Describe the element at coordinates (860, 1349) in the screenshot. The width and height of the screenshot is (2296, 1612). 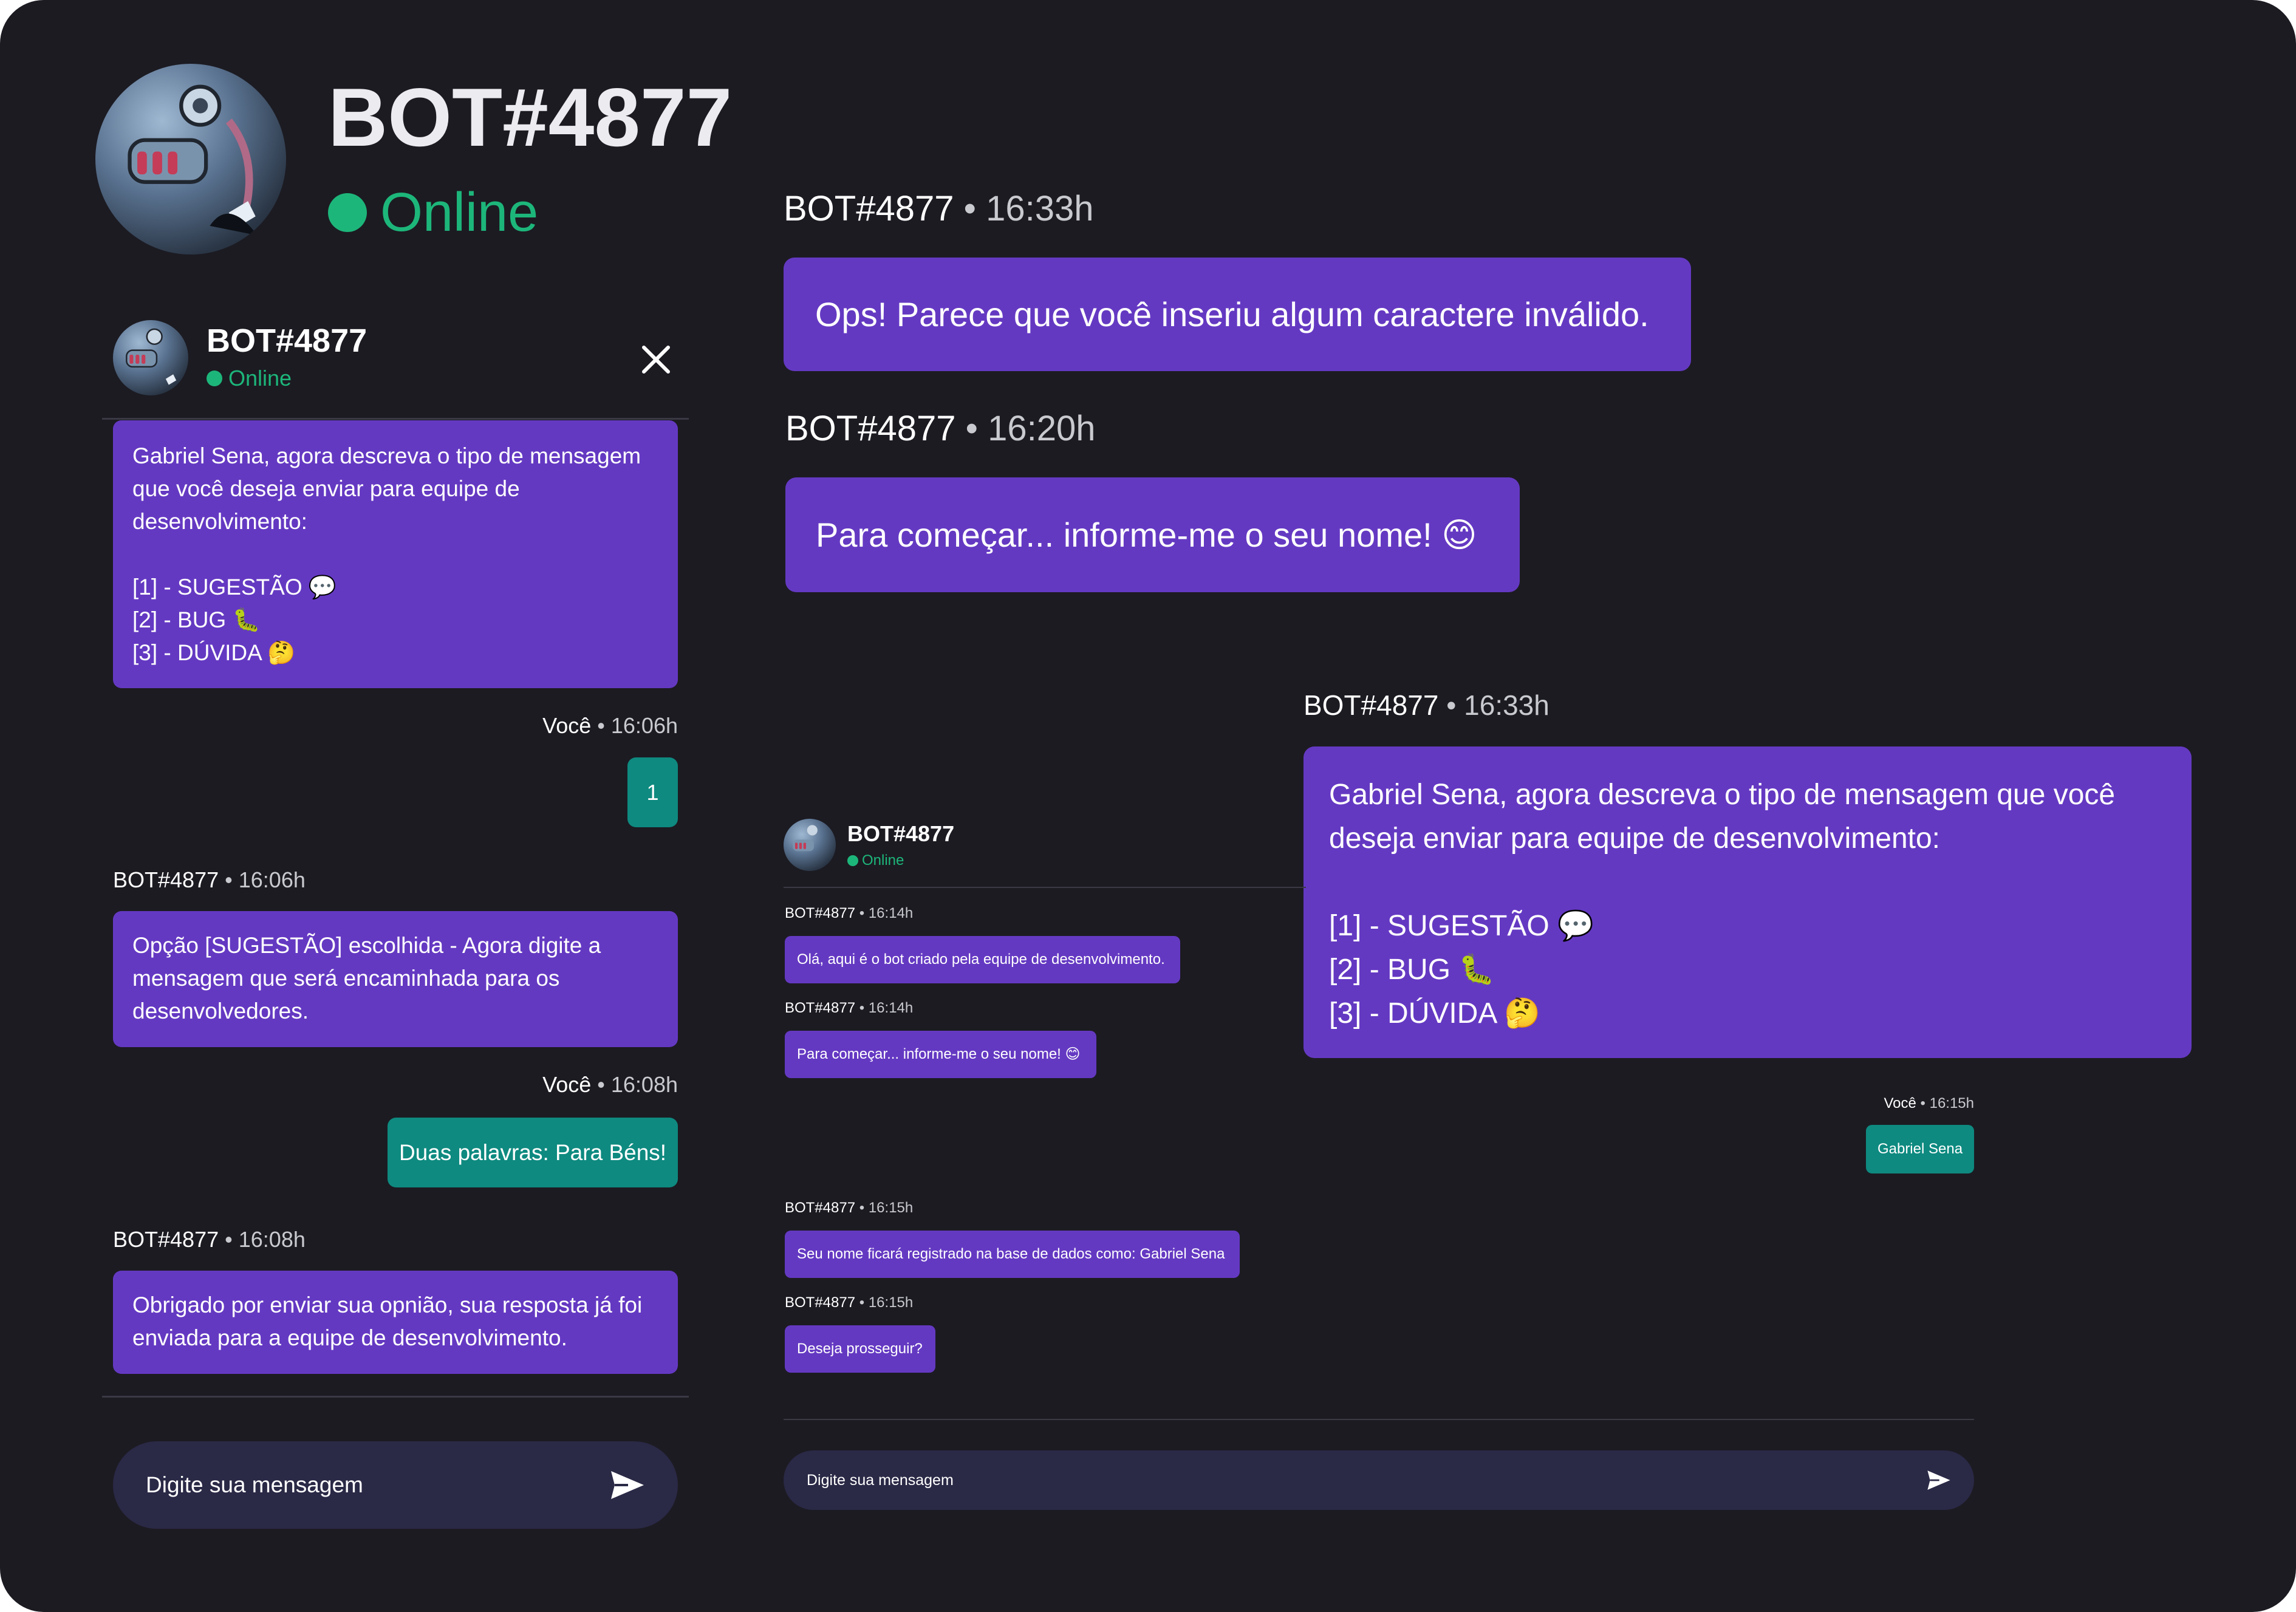
I see `bot-message-bubble: Deseja prosseguir?` at that location.